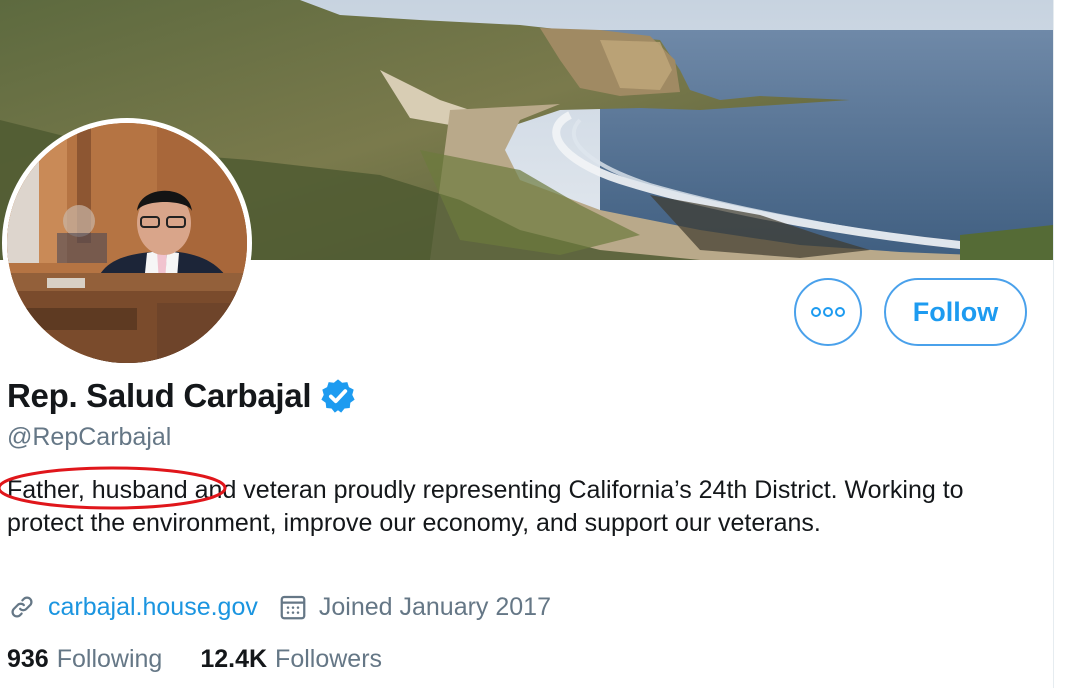 The image size is (1066, 688). I want to click on profile-avatar, so click(127, 243).